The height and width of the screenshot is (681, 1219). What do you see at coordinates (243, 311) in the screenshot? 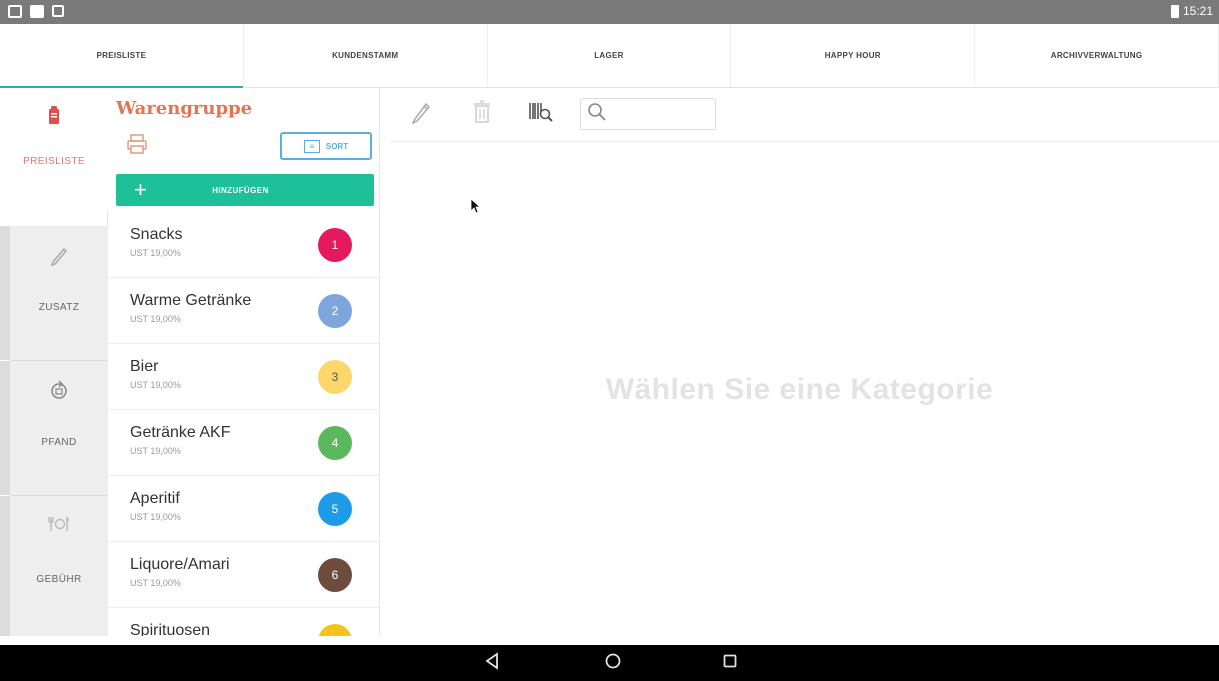
I see `list-item: Warme Getränke UST 19,00% 2` at bounding box center [243, 311].